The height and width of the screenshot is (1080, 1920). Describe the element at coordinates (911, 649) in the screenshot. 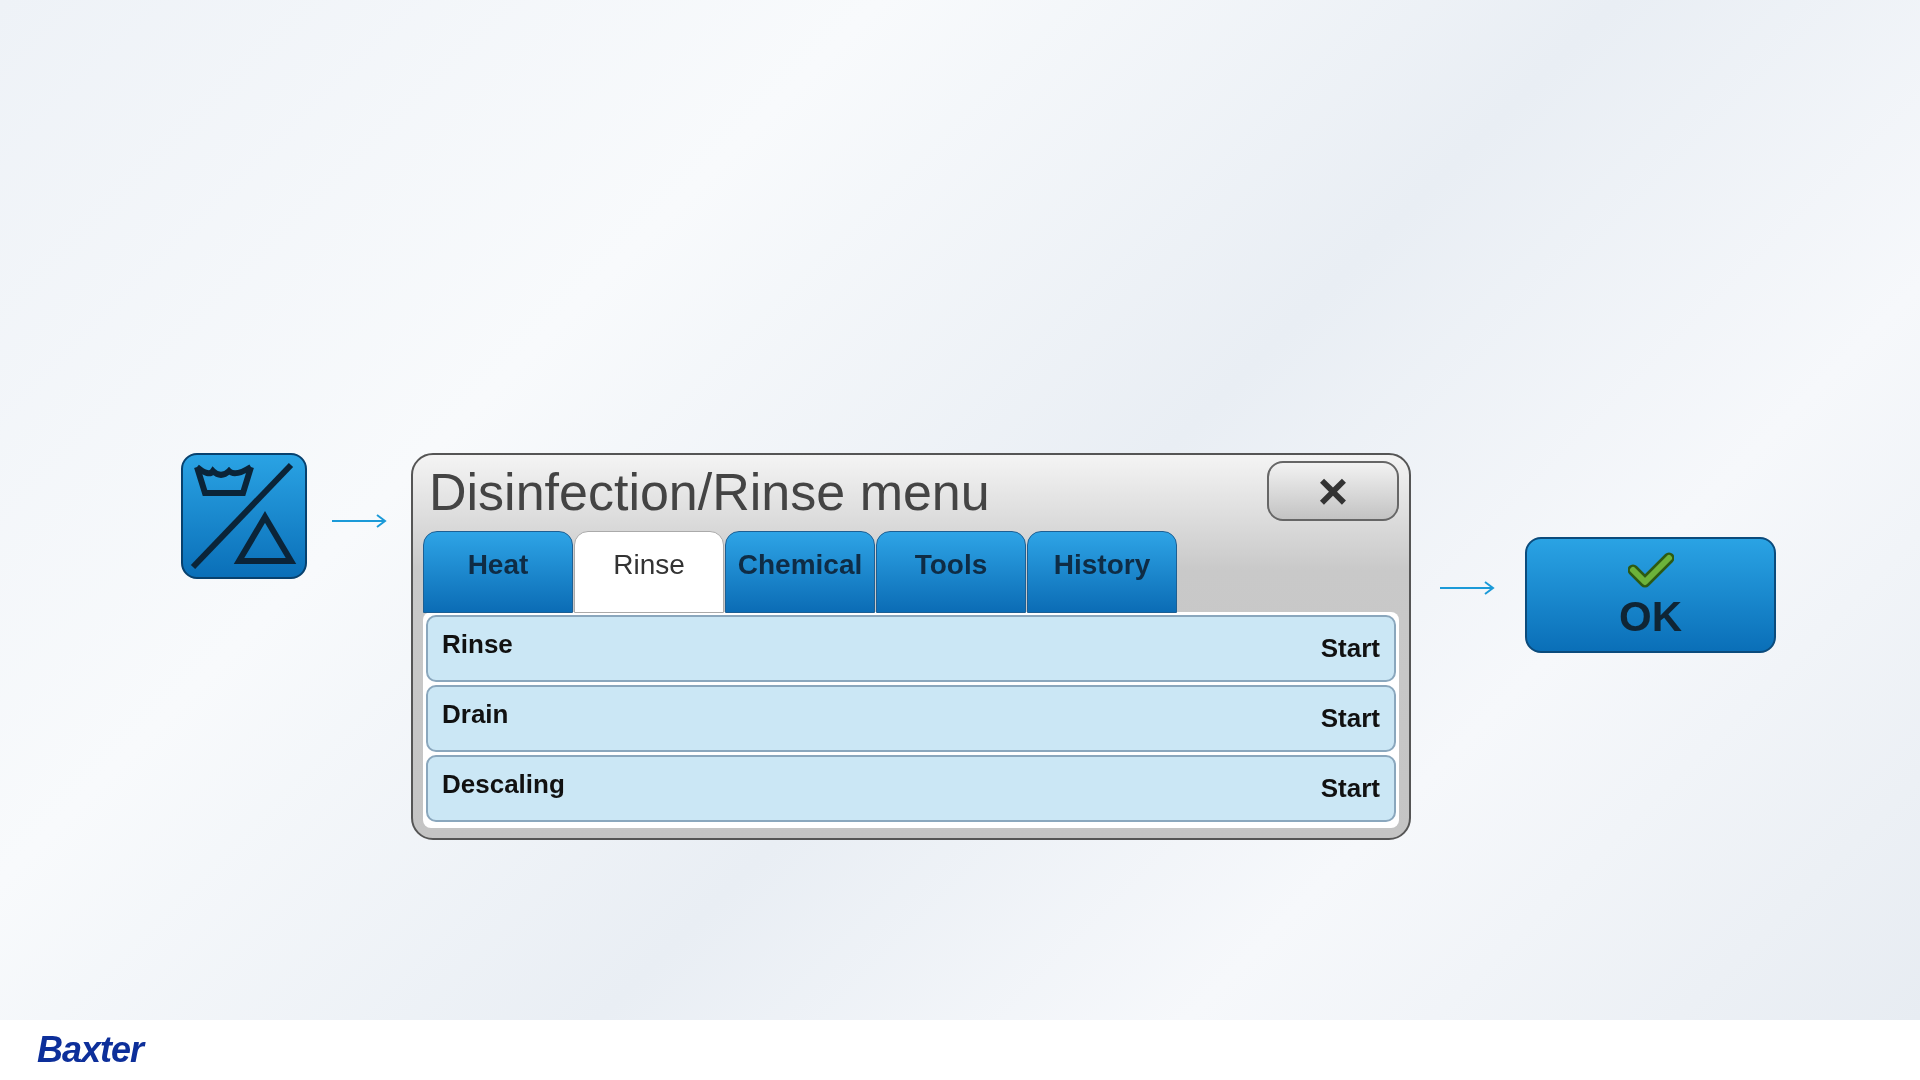

I see `menu-row: Rinse Start` at that location.